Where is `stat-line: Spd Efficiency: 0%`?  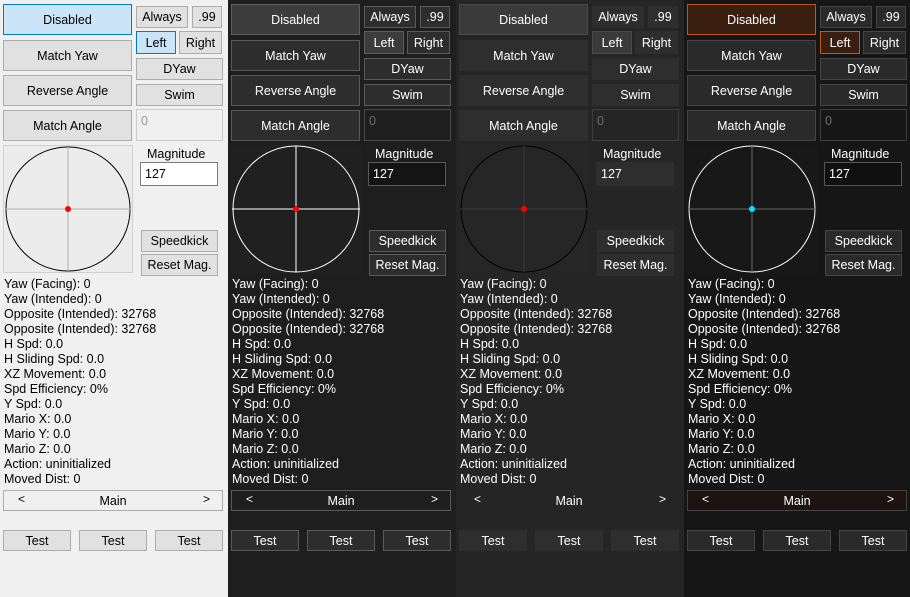 stat-line: Spd Efficiency: 0% is located at coordinates (740, 389).